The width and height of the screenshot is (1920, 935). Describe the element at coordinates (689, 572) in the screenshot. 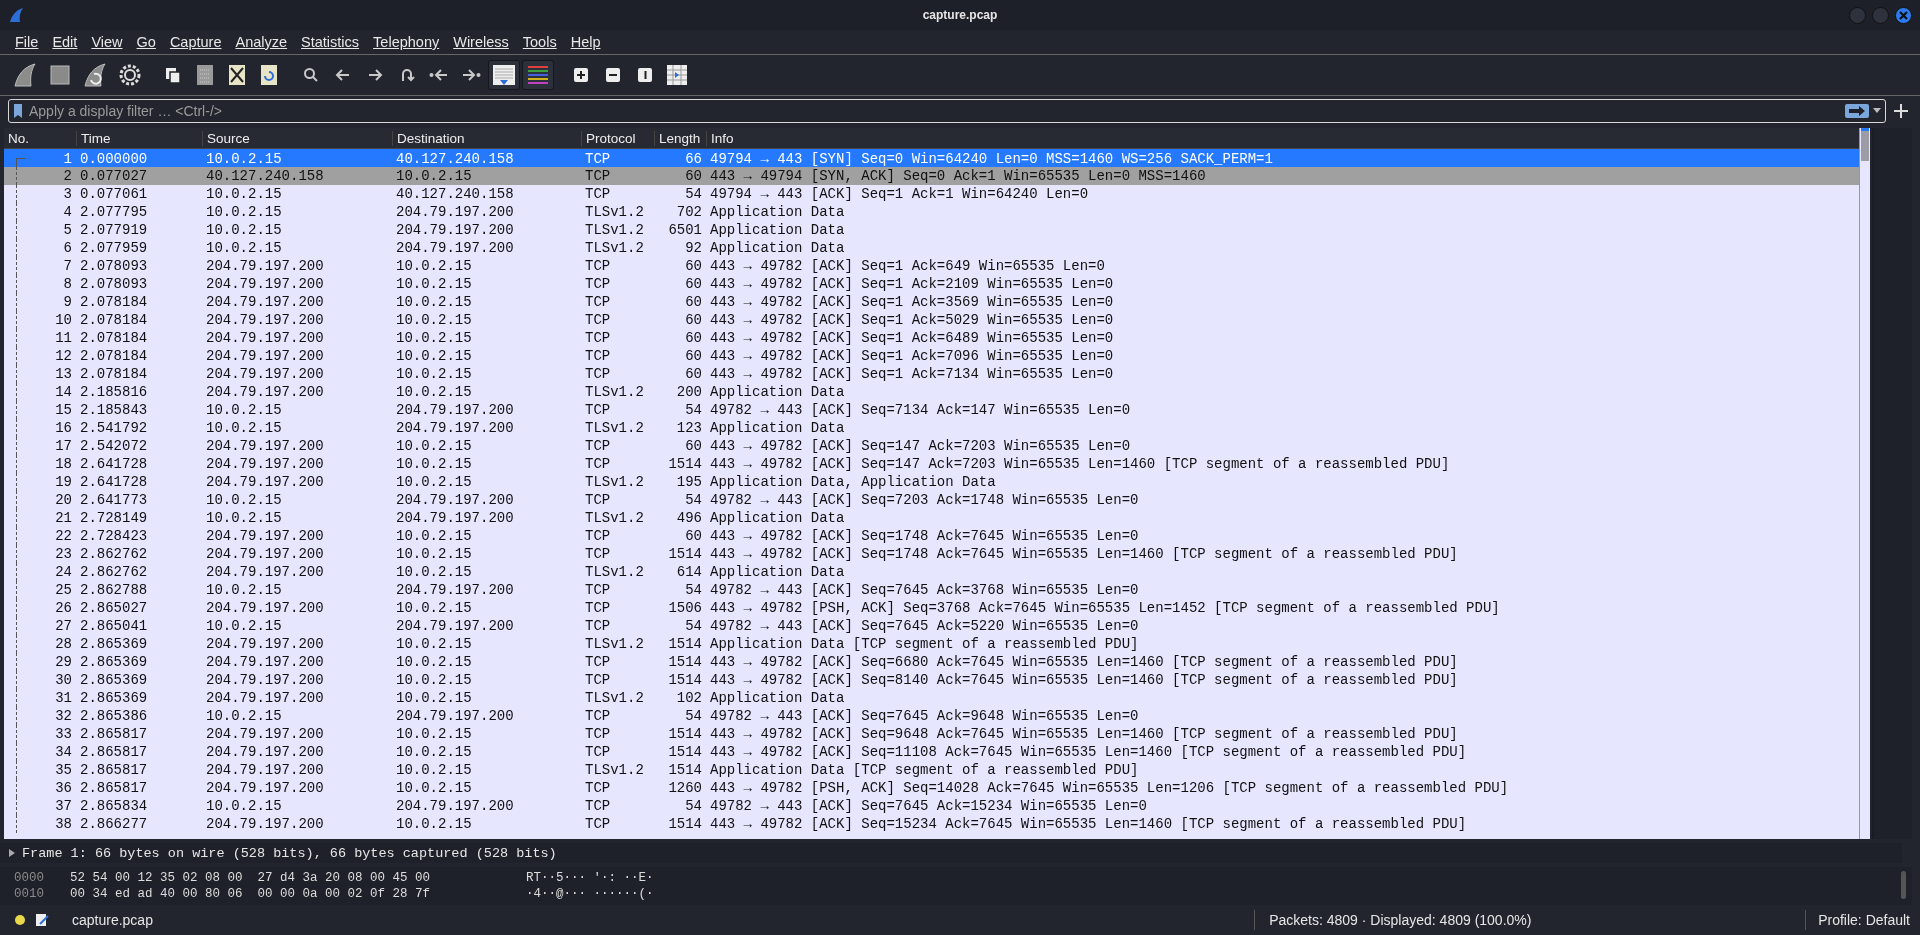

I see `table-cell-text: 614` at that location.